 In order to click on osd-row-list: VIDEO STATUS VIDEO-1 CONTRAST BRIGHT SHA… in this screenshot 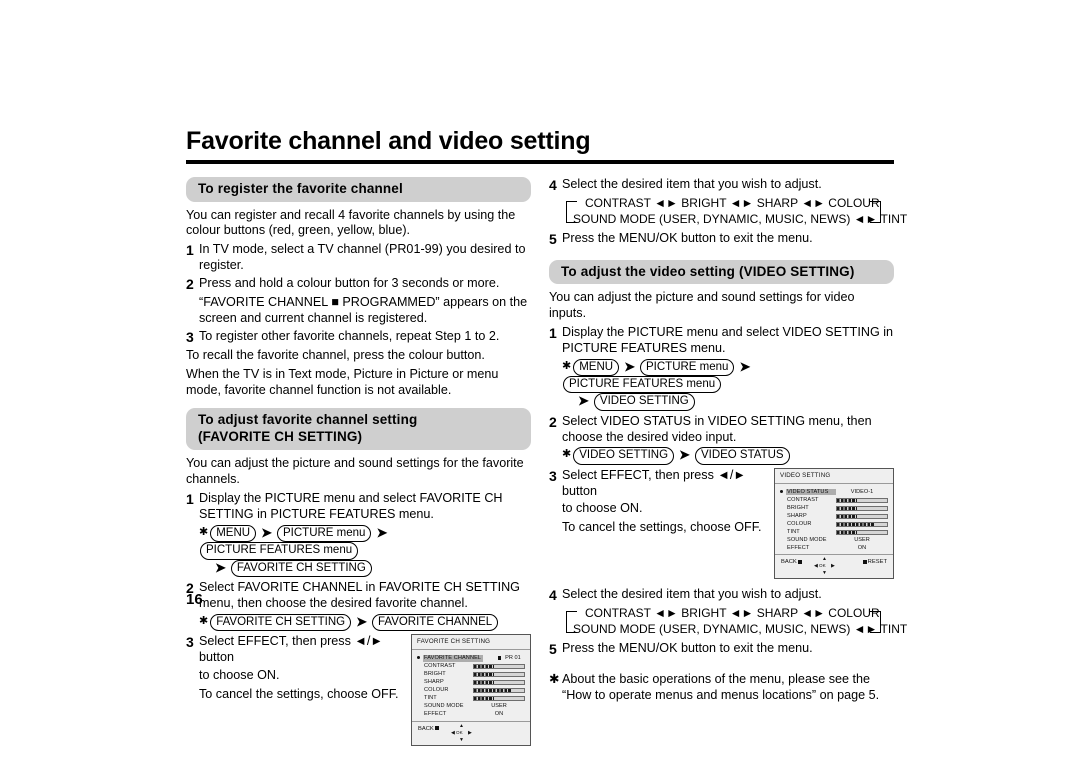, I will do `click(834, 519)`.